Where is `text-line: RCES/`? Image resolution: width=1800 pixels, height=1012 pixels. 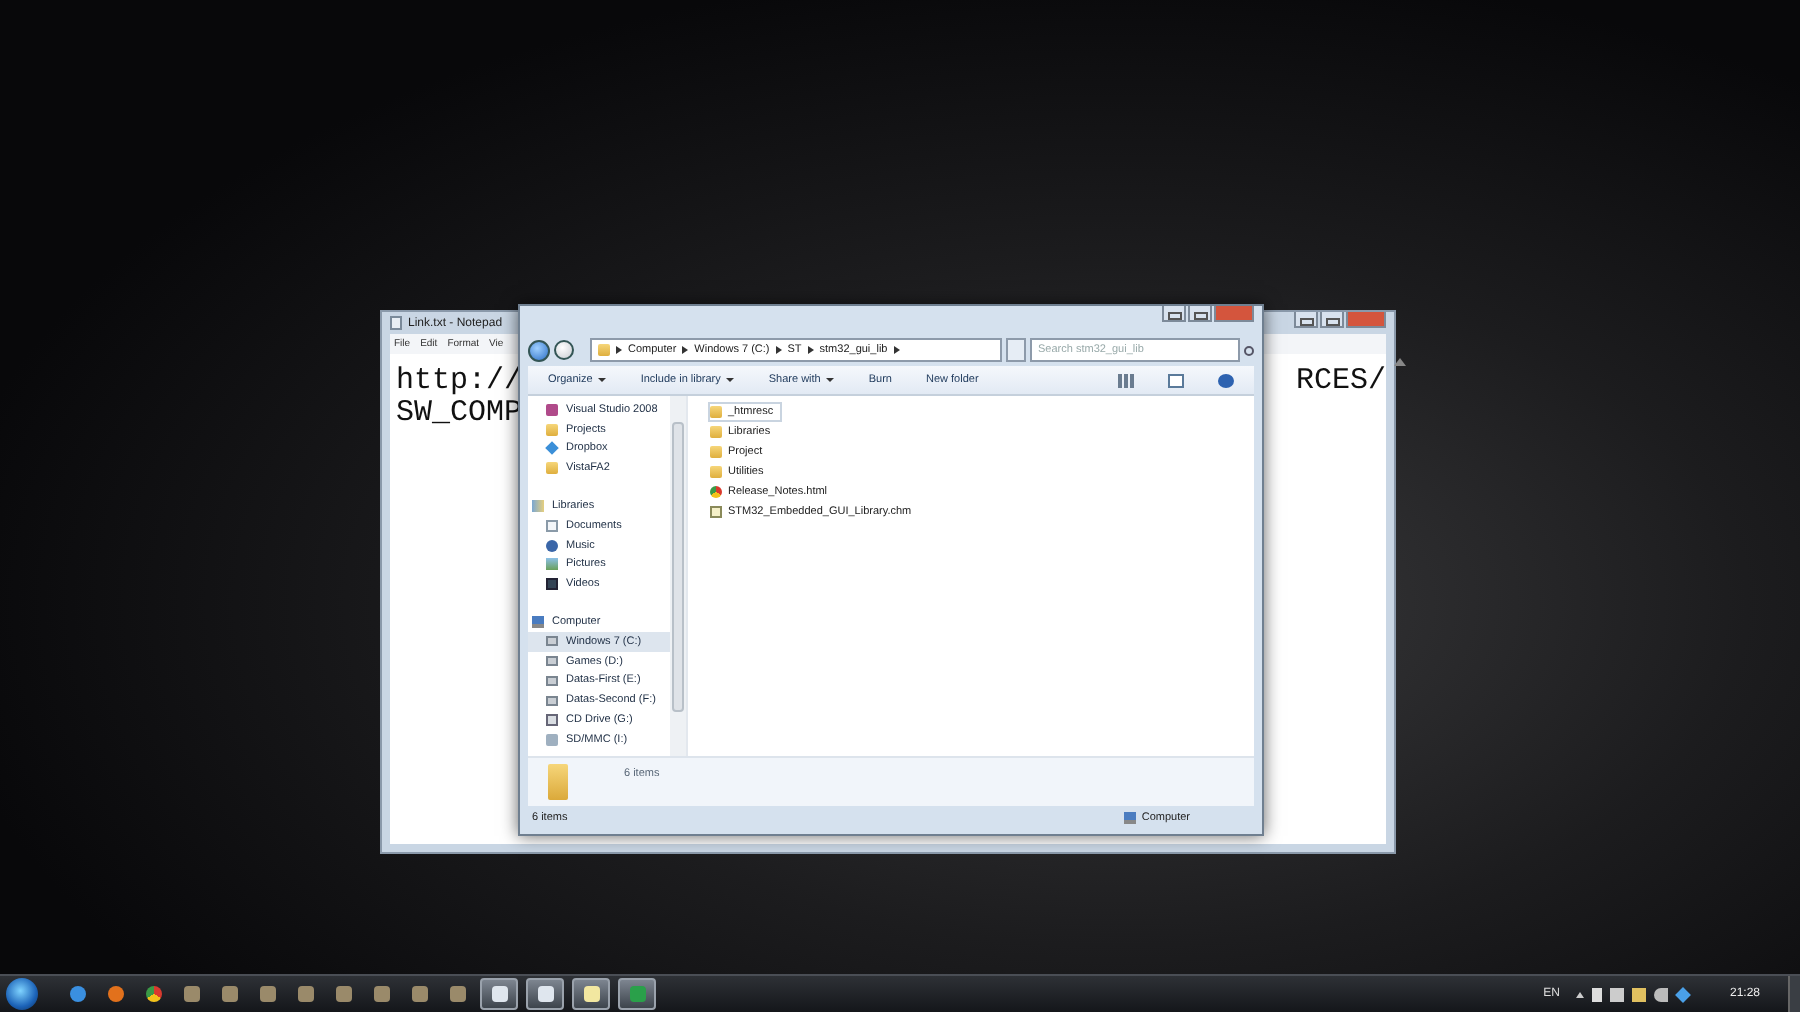
text-line: RCES/ is located at coordinates (1340, 382).